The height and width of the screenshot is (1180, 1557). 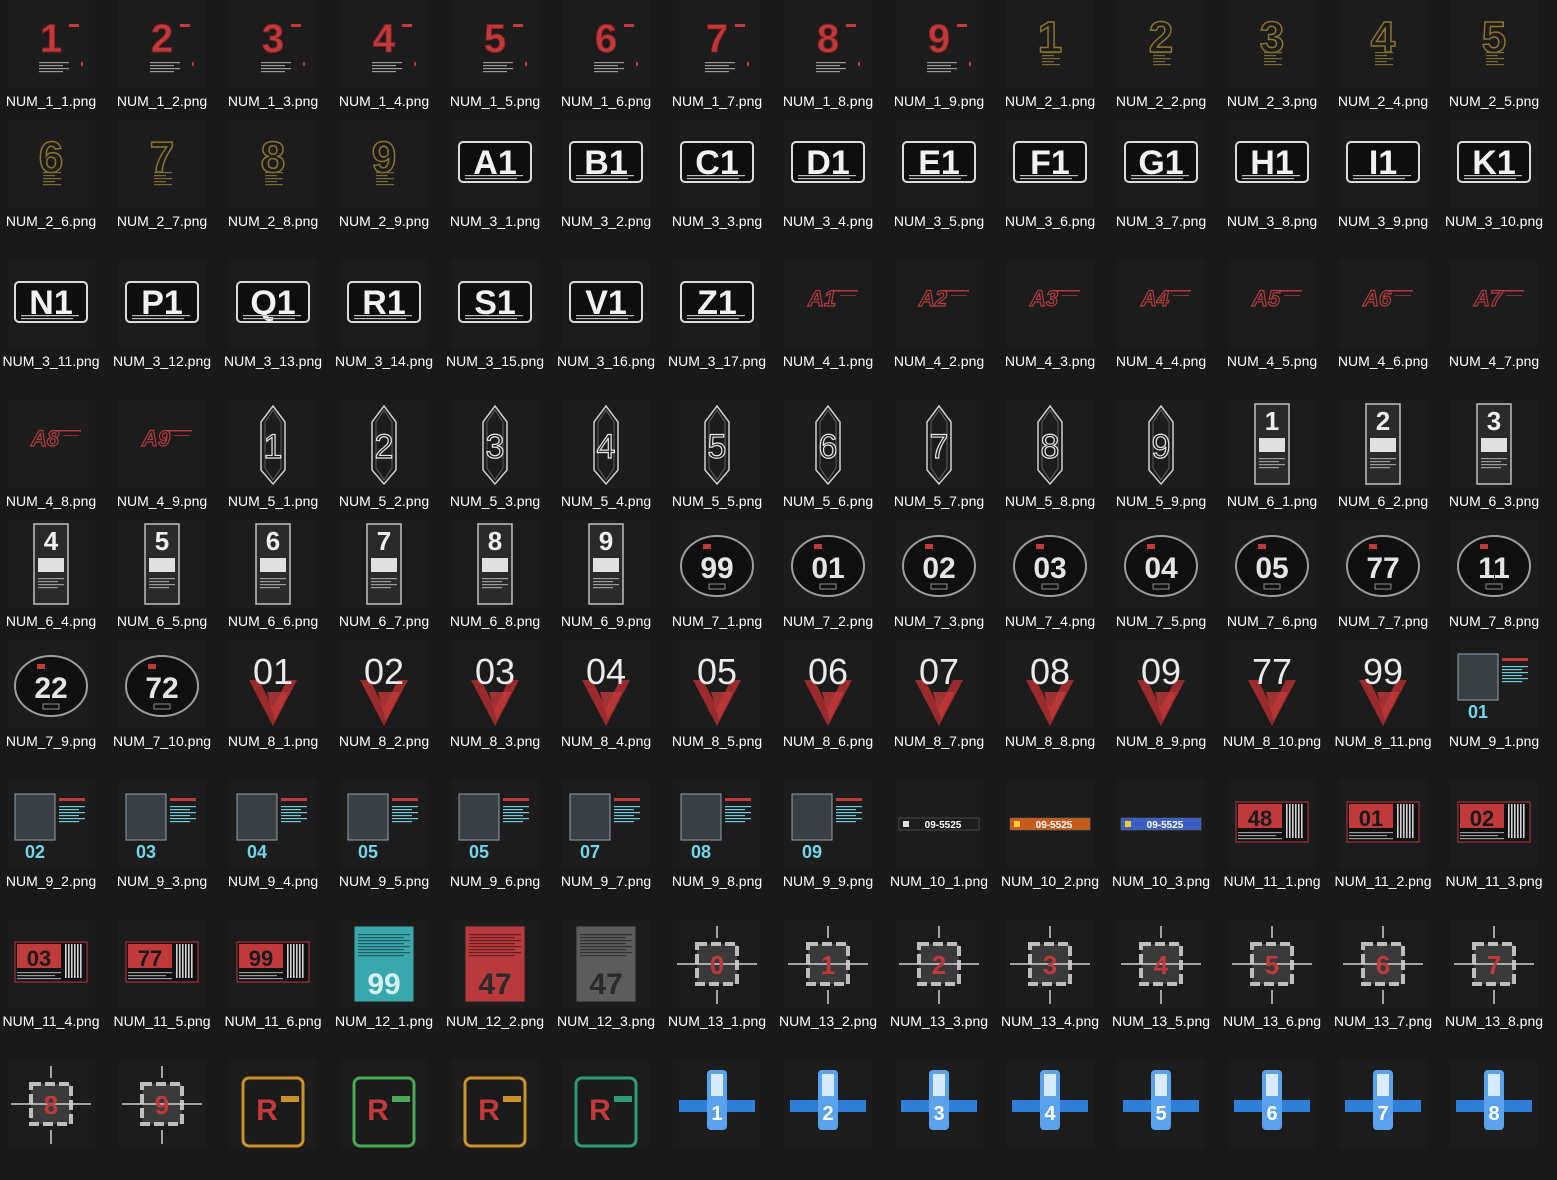 What do you see at coordinates (1272, 621) in the screenshot?
I see `file-name-label: NUM_7_6.png` at bounding box center [1272, 621].